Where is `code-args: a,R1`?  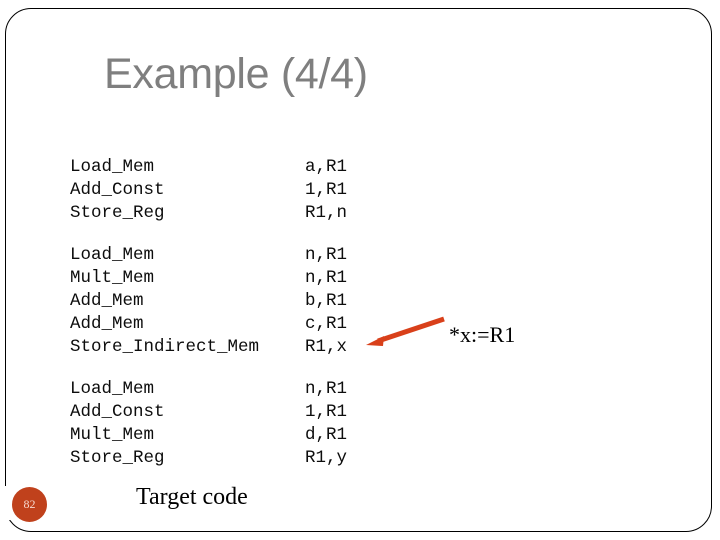 code-args: a,R1 is located at coordinates (326, 167).